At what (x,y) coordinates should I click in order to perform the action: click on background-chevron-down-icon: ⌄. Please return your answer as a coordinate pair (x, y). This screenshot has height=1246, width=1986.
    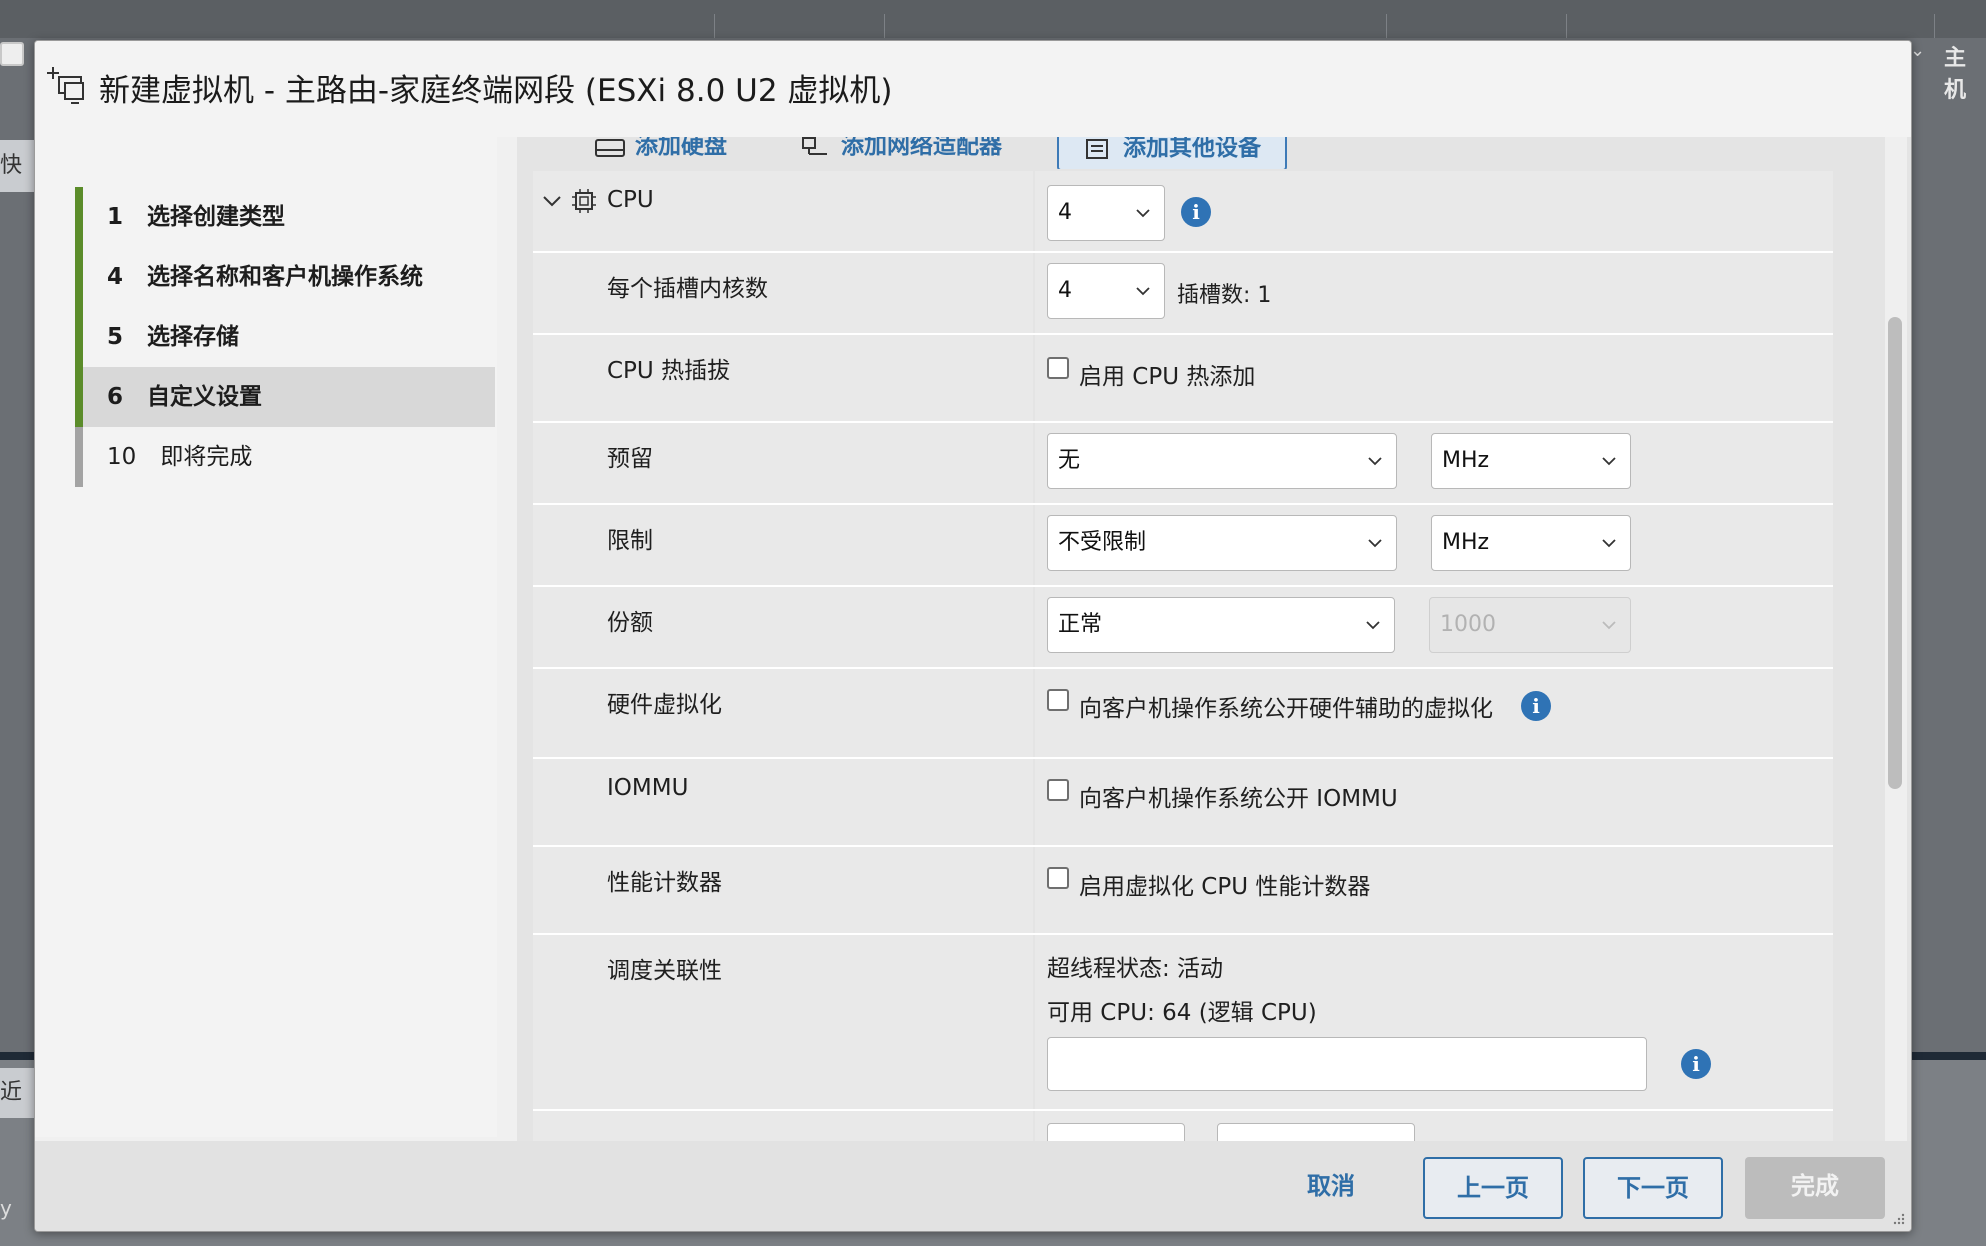
    Looking at the image, I should click on (1918, 50).